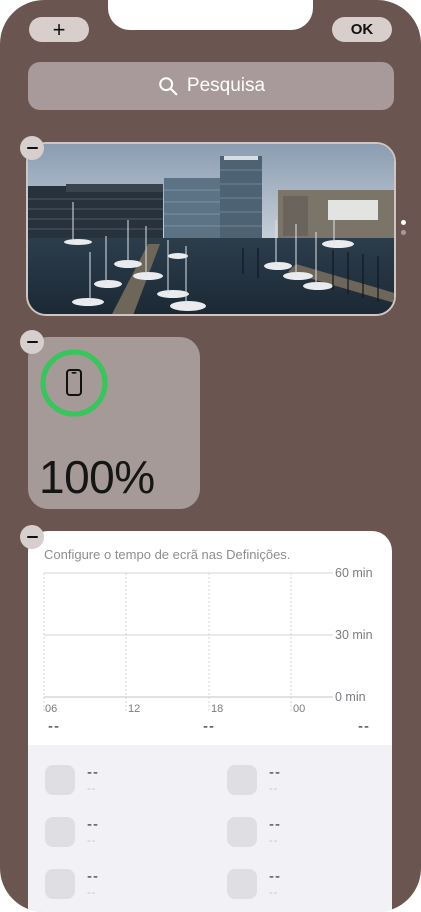 The image size is (421, 912). I want to click on x-tick-00: 00, so click(299, 709).